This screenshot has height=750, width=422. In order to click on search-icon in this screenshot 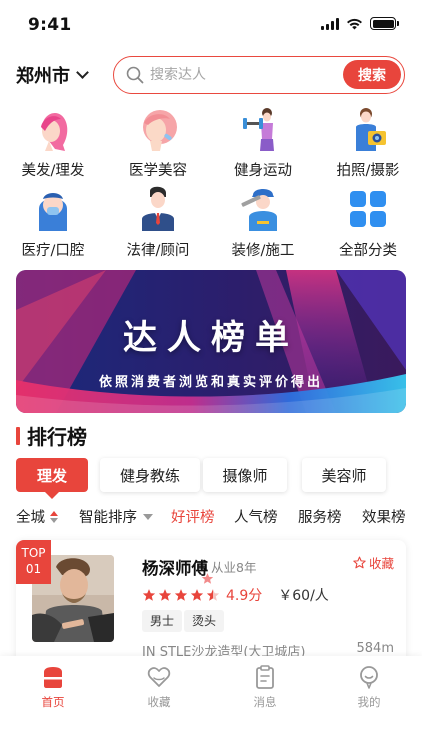, I will do `click(135, 75)`.